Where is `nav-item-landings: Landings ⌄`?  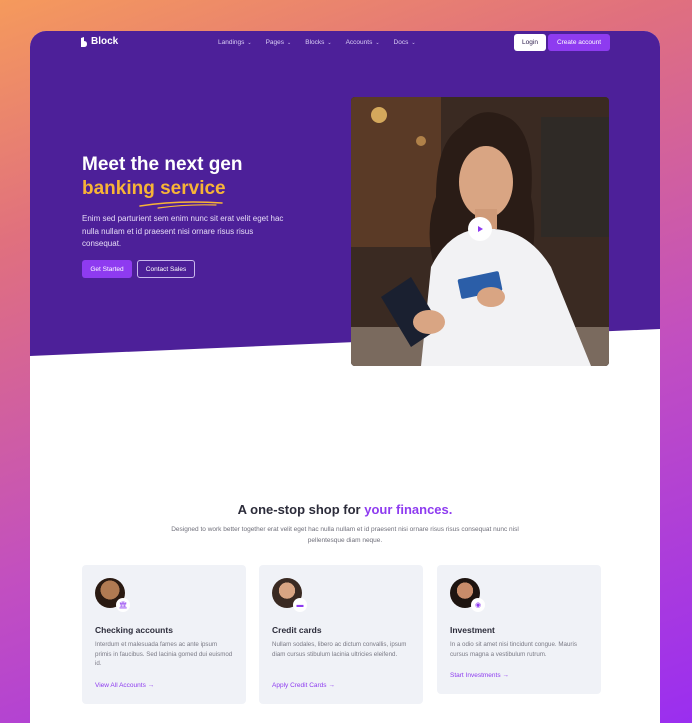
nav-item-landings: Landings ⌄ is located at coordinates (235, 42).